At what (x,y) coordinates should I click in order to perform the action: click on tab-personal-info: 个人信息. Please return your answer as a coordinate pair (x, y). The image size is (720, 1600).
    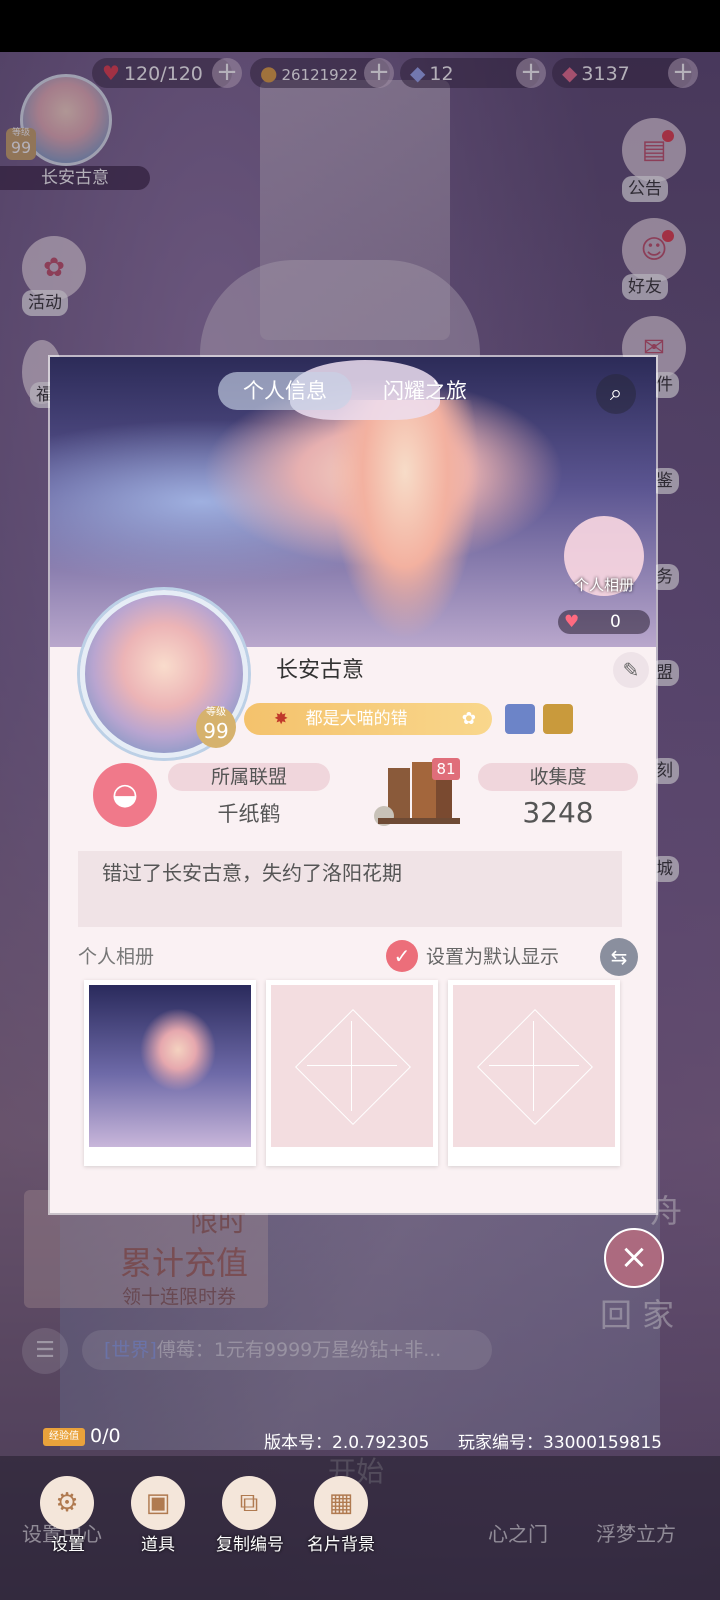
    Looking at the image, I should click on (285, 391).